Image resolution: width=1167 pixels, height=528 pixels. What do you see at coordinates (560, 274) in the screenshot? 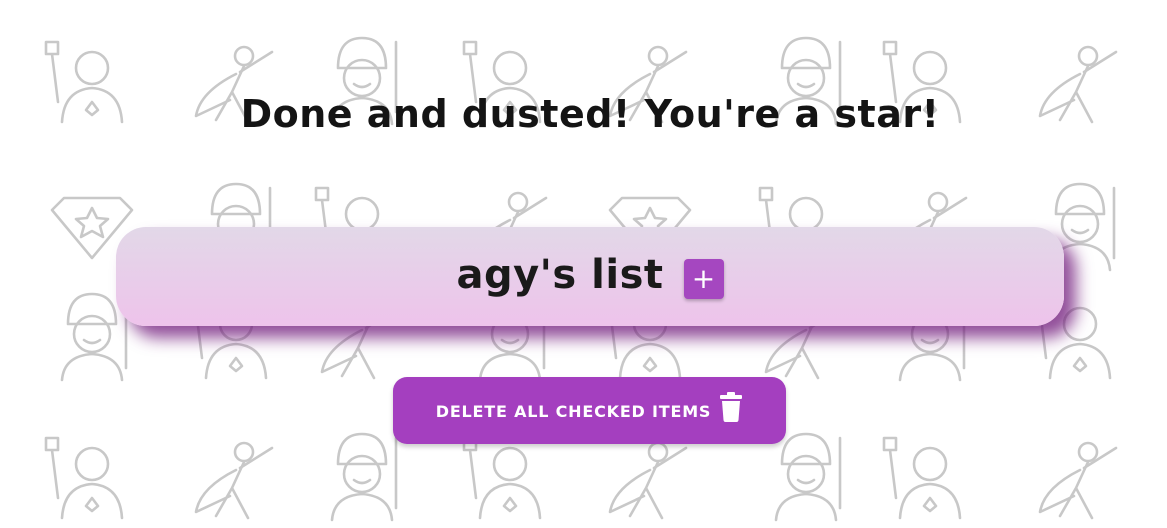
I see `list-title: agy's list` at bounding box center [560, 274].